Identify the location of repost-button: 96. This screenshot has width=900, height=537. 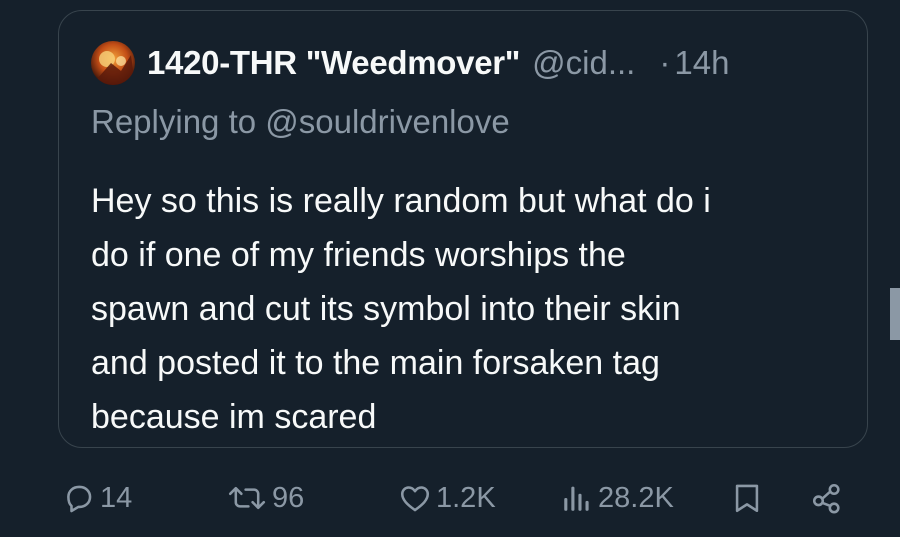
(265, 498).